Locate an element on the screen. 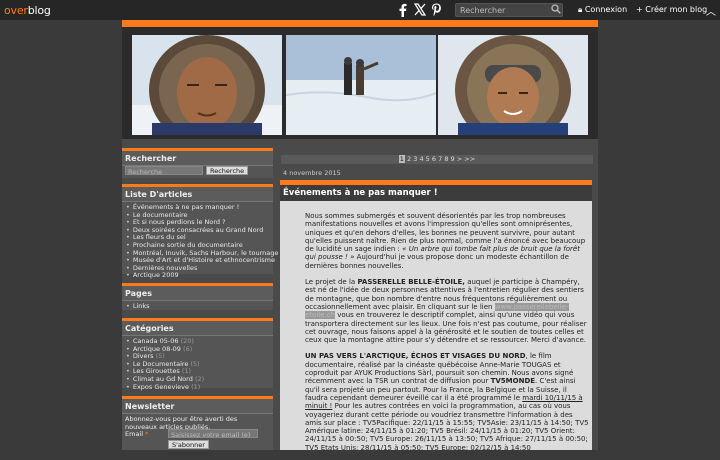 Image resolution: width=720 pixels, height=460 pixels. pager-link: 8 is located at coordinates (446, 159).